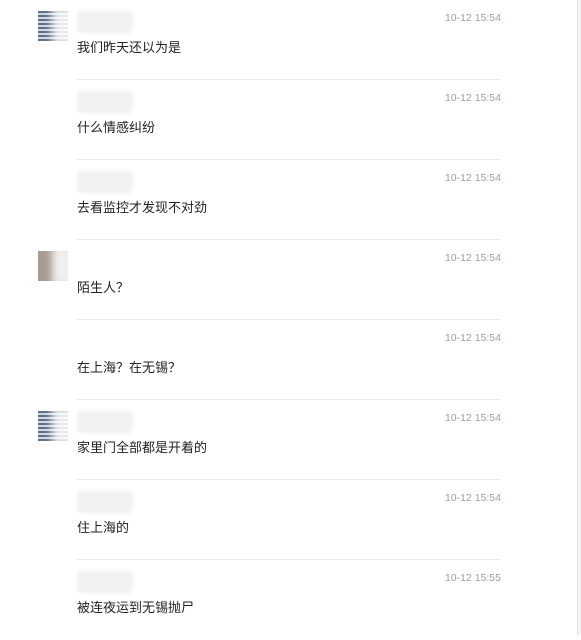 The height and width of the screenshot is (640, 581). What do you see at coordinates (288, 40) in the screenshot?
I see `message-item: 10-12 15:54 我们昨天还以为是` at bounding box center [288, 40].